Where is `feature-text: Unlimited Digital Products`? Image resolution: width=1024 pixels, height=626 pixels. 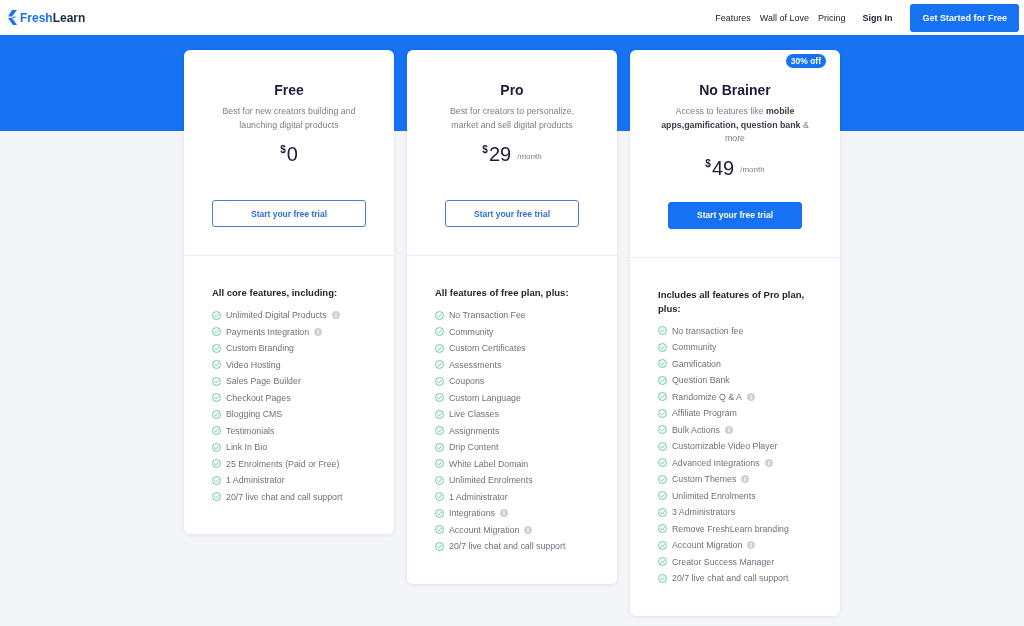
feature-text: Unlimited Digital Products is located at coordinates (276, 315).